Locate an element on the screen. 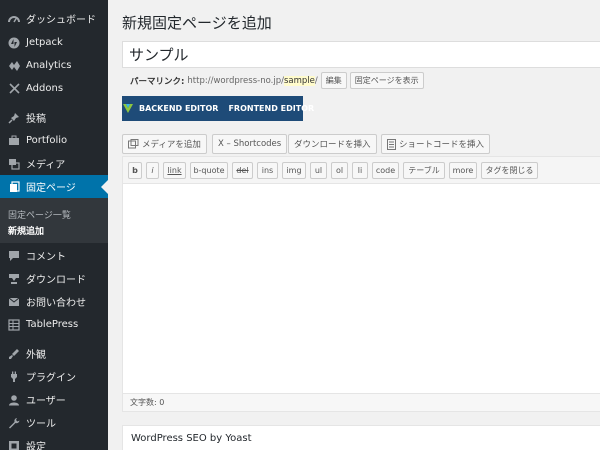  portfolio-icon is located at coordinates (14, 140).